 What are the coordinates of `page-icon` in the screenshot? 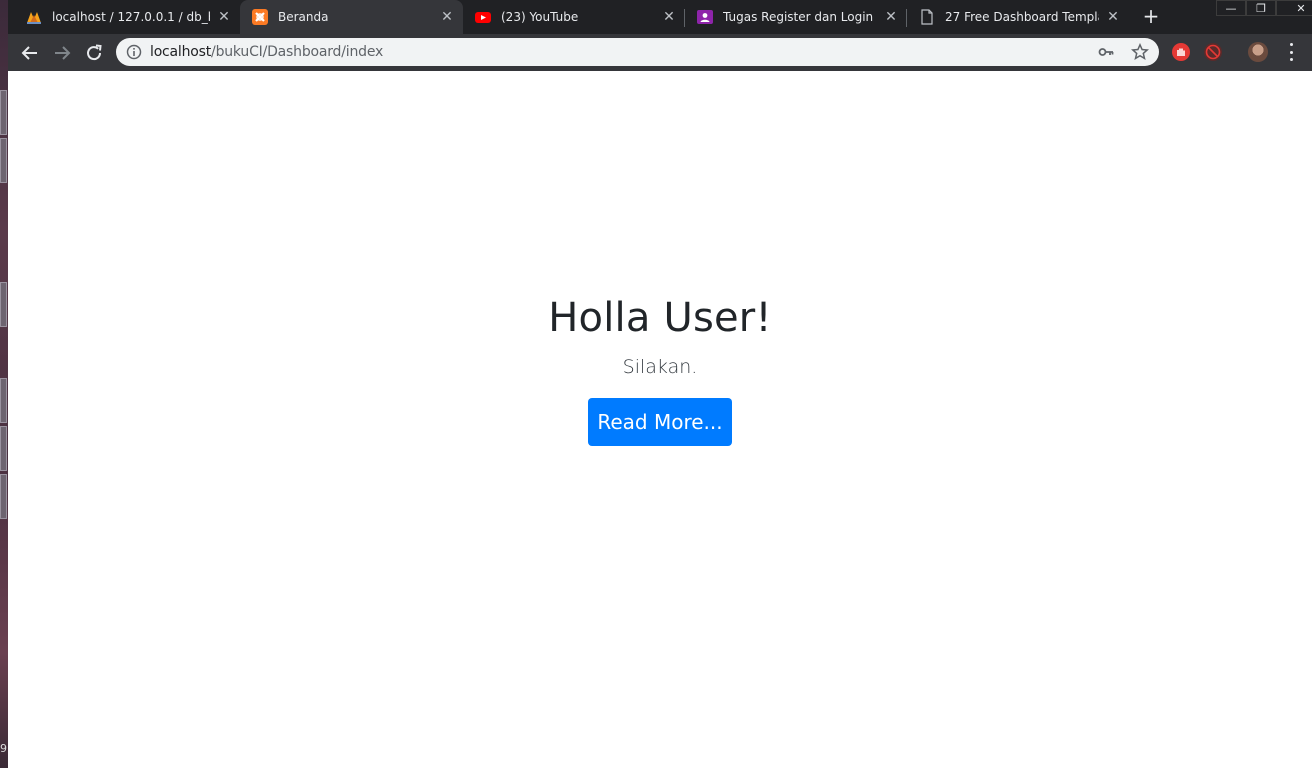 It's located at (927, 17).